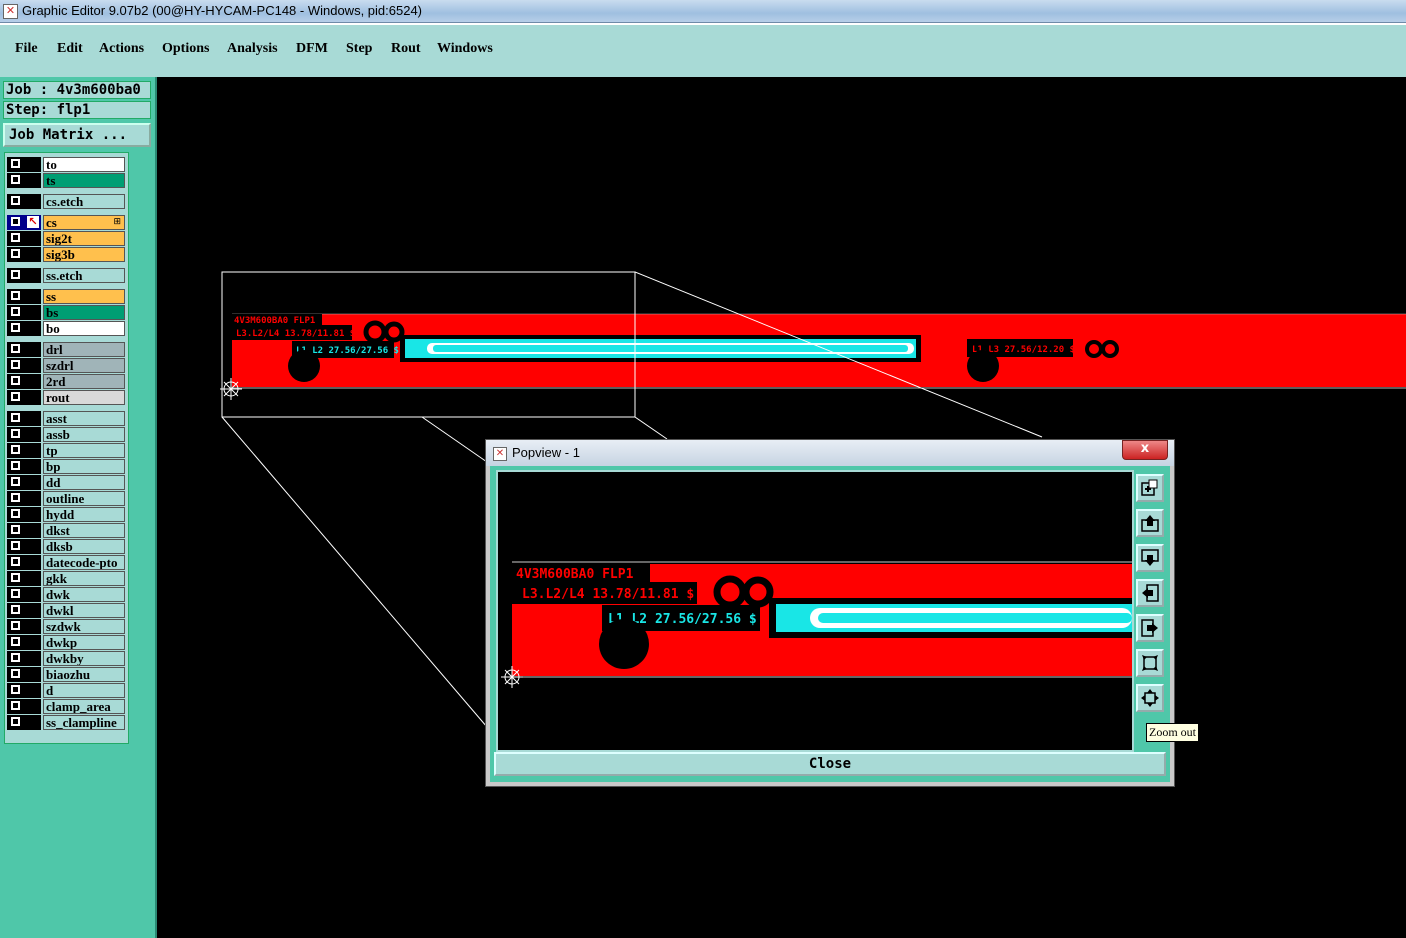  I want to click on layer-row-asst: asst, so click(67, 418).